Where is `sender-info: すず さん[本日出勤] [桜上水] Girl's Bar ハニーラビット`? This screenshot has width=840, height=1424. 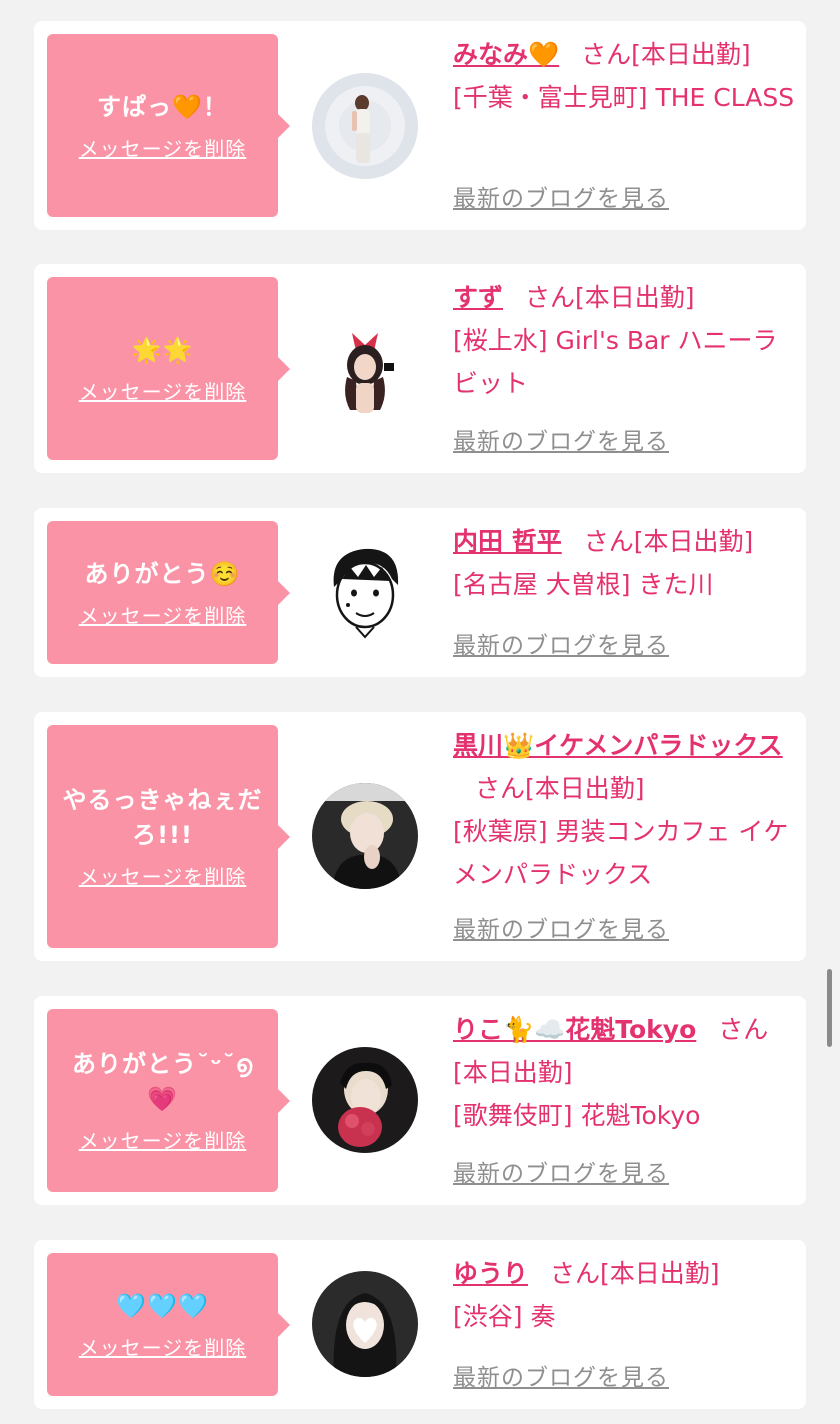 sender-info: すず さん[本日出勤] [桜上水] Girl's Bar ハニーラビット is located at coordinates (625, 340).